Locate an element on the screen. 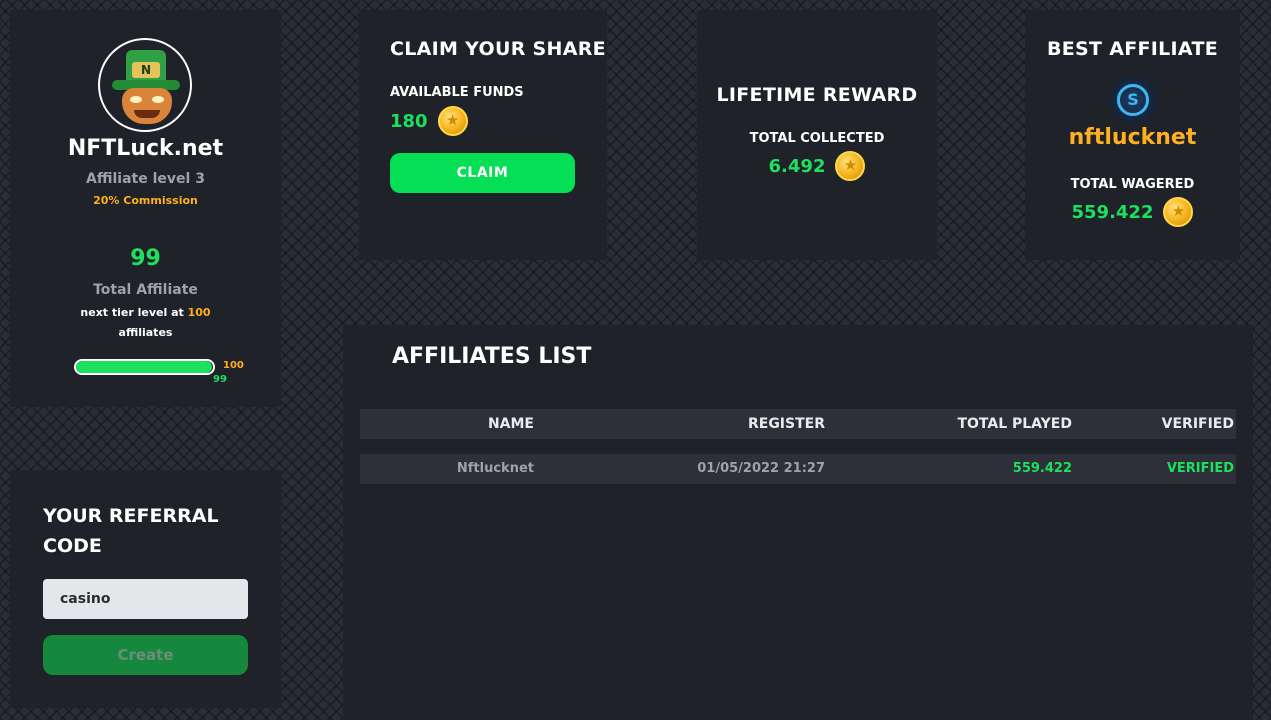 The height and width of the screenshot is (720, 1271). create-button: Create is located at coordinates (145, 655).